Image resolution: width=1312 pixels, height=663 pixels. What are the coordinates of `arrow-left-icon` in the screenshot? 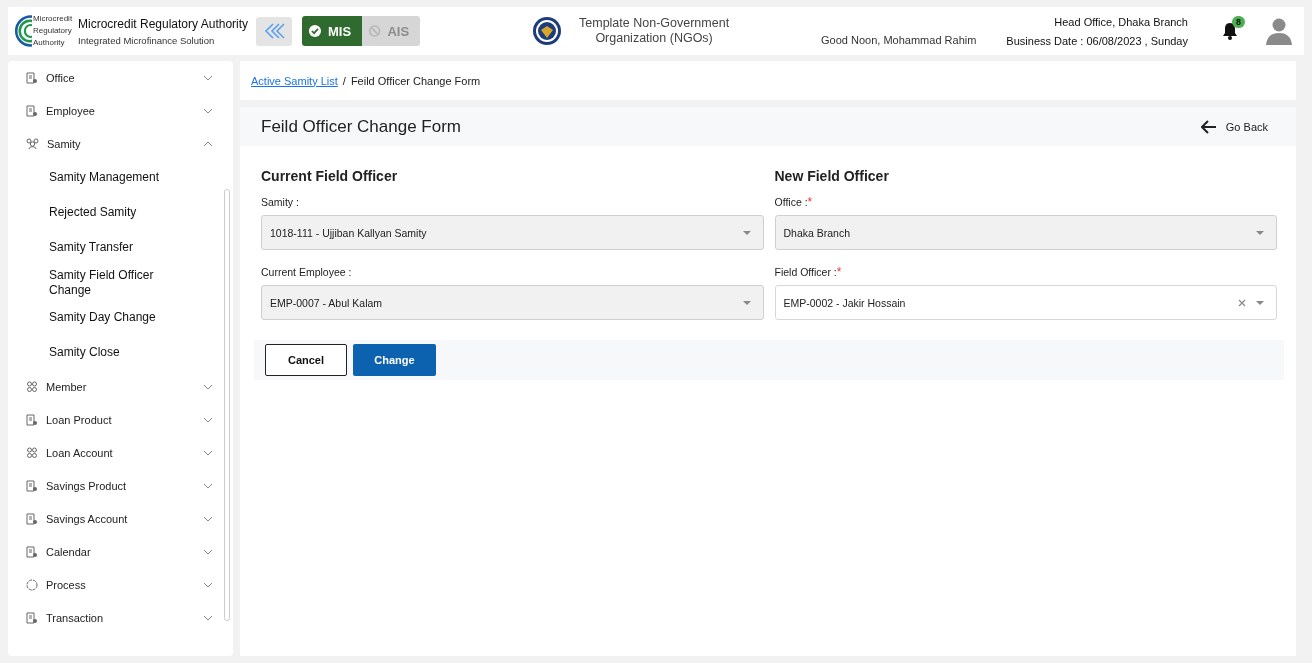 It's located at (1208, 126).